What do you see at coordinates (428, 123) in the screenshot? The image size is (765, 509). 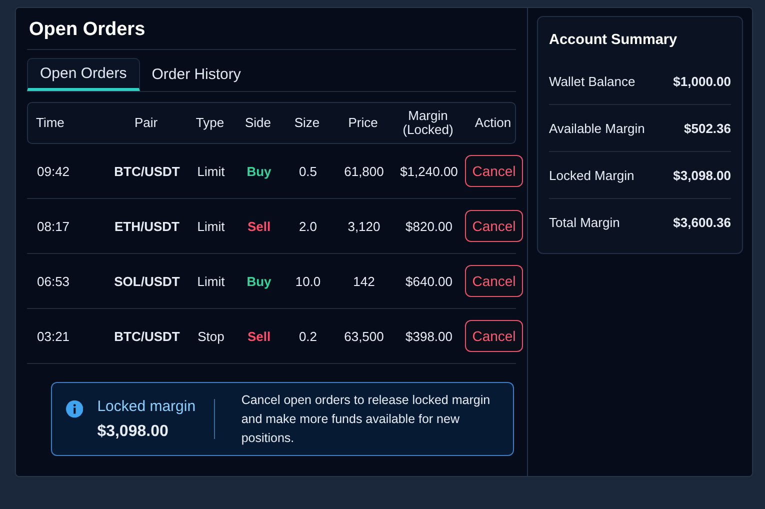 I see `column-header: Margin (Locked)` at bounding box center [428, 123].